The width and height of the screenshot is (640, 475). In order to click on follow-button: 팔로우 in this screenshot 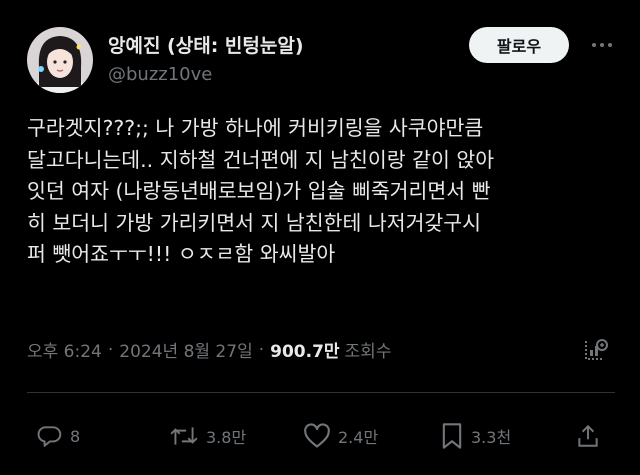, I will do `click(519, 45)`.